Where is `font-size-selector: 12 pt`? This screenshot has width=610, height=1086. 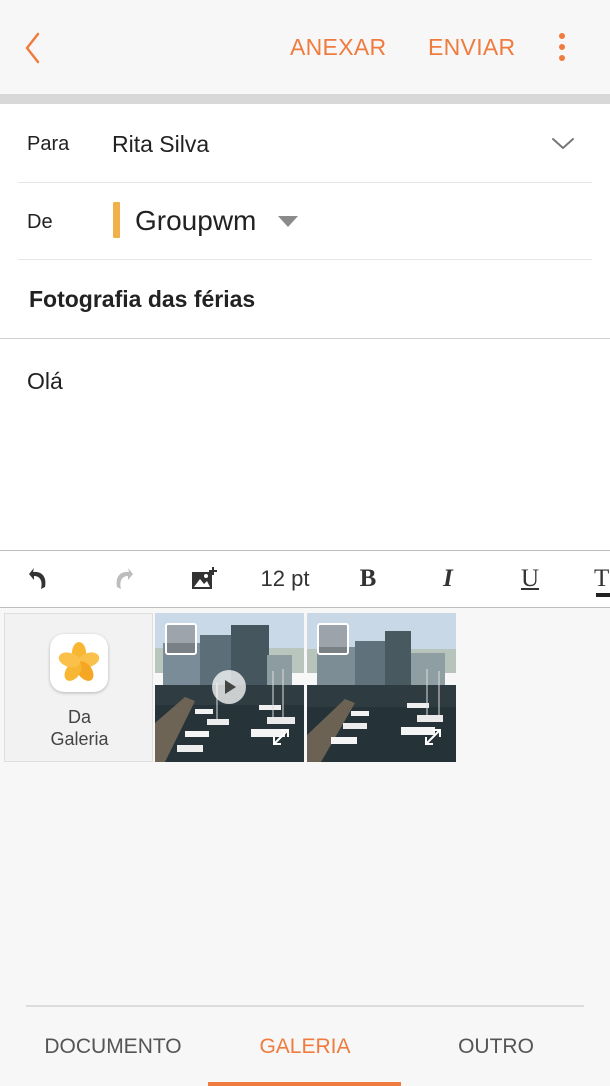 font-size-selector: 12 pt is located at coordinates (285, 579).